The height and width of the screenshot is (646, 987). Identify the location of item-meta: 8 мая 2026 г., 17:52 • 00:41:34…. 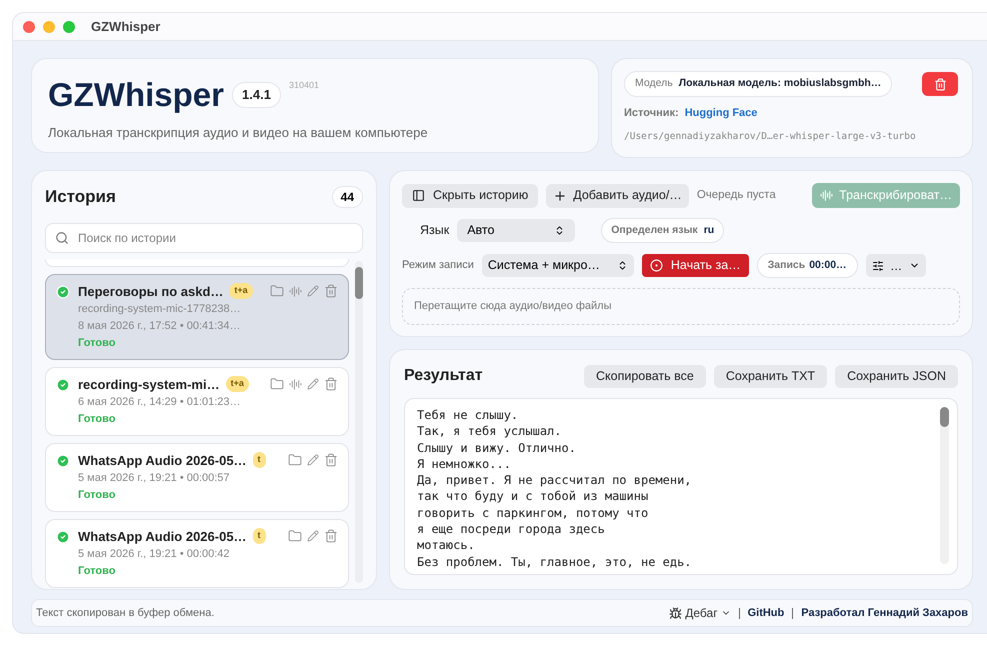
(160, 326).